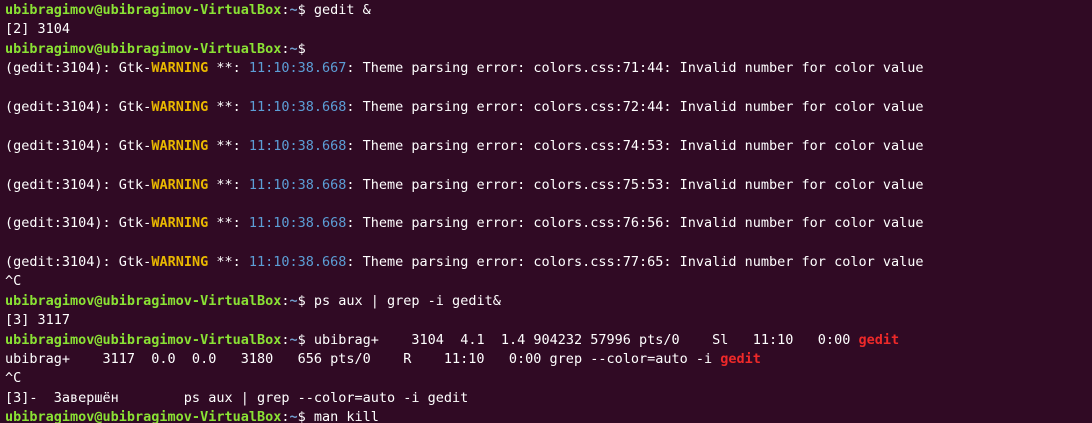 The height and width of the screenshot is (423, 1092). I want to click on command-text: gedit &, so click(342, 10).